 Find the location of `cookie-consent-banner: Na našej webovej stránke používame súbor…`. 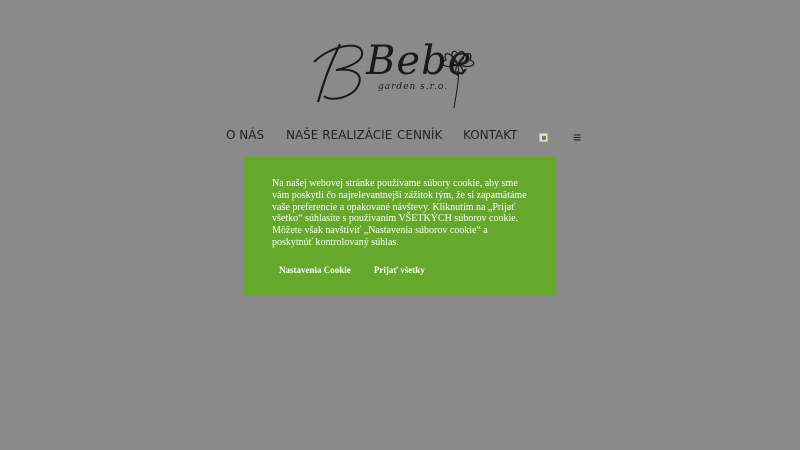

cookie-consent-banner: Na našej webovej stránke používame súbor… is located at coordinates (400, 226).